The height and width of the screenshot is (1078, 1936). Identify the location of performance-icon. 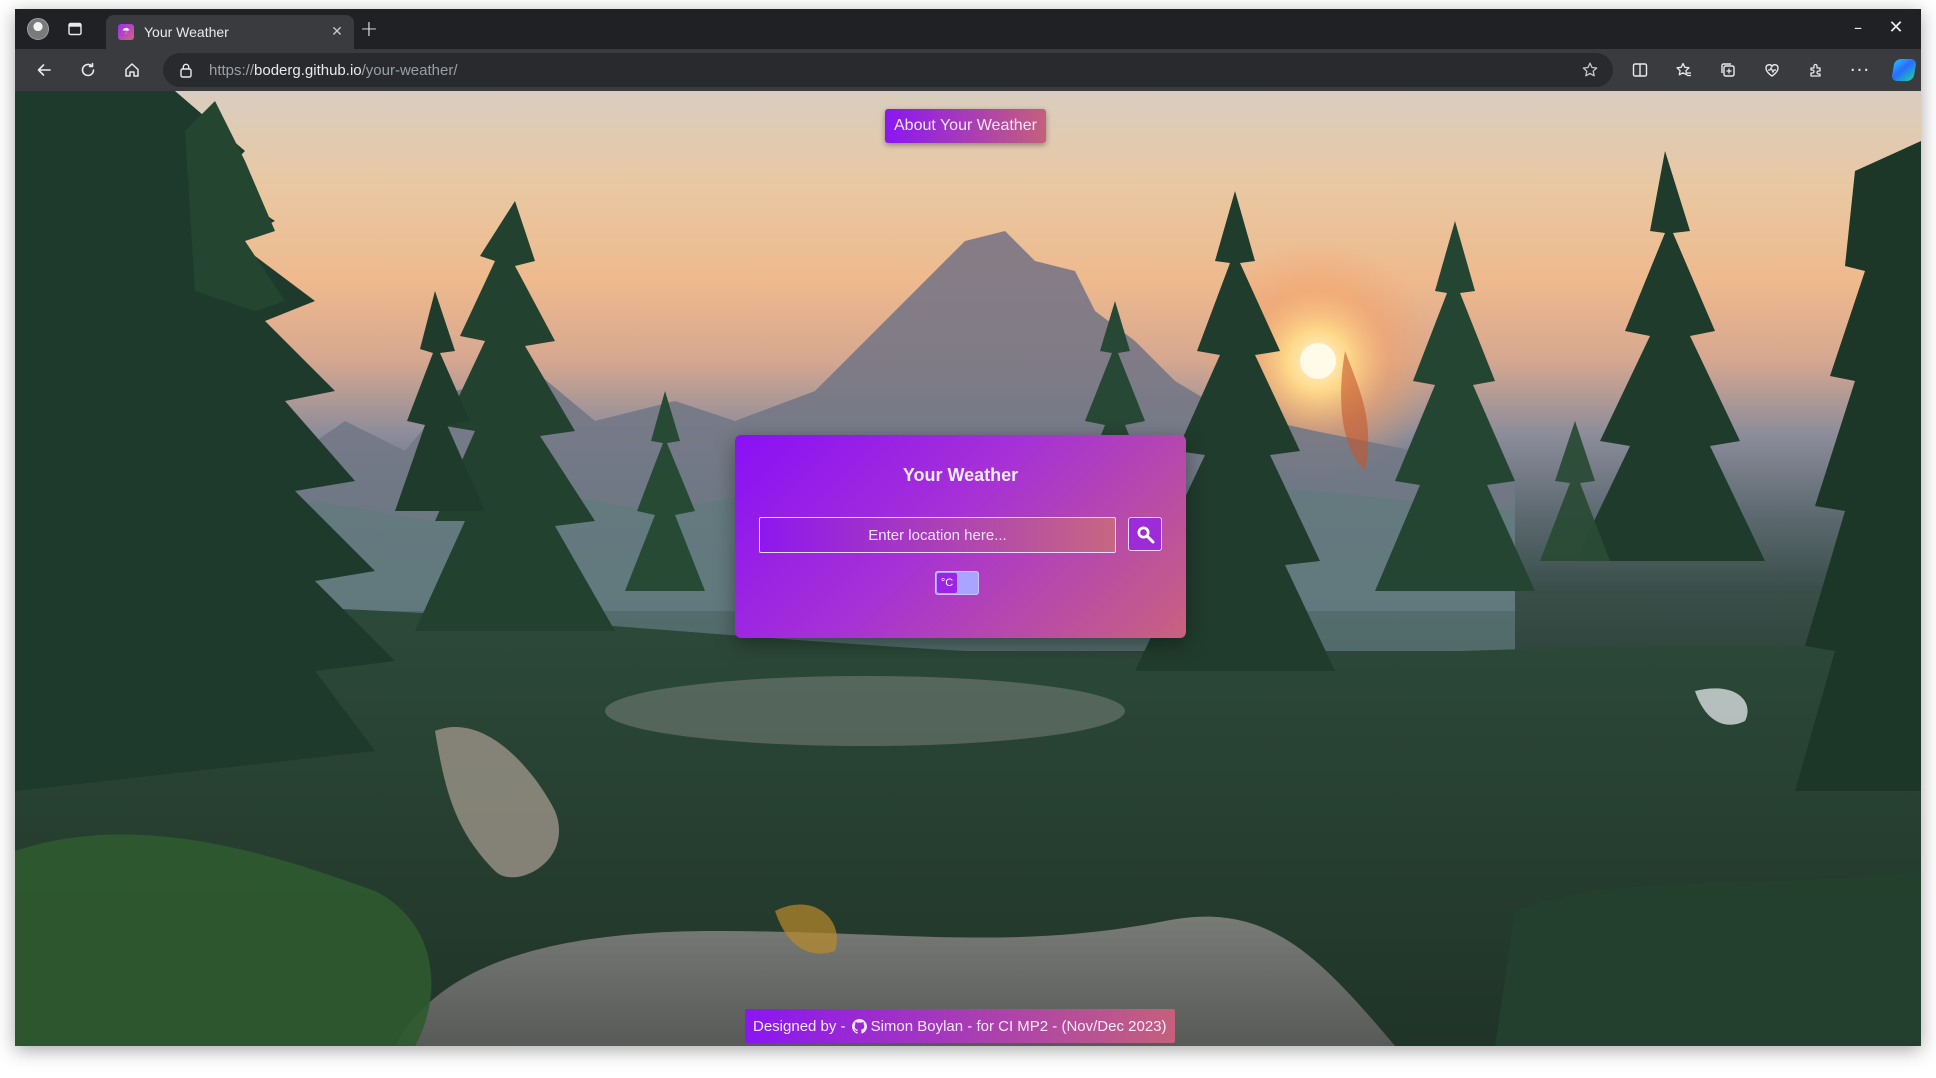
(1772, 70).